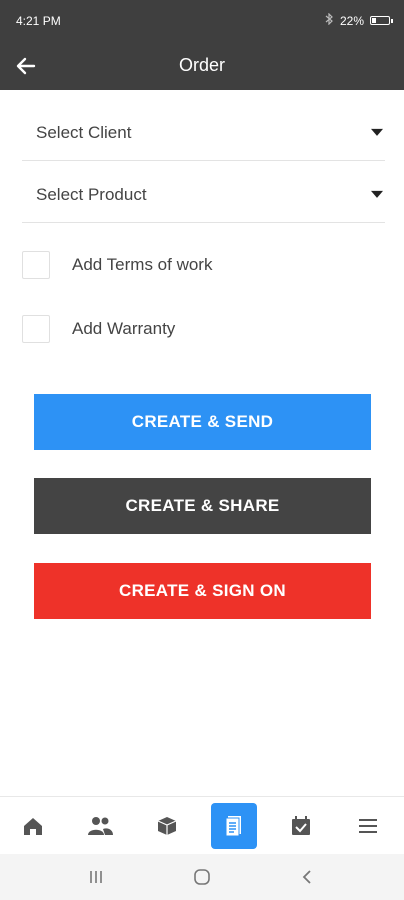 The height and width of the screenshot is (900, 404). What do you see at coordinates (33, 826) in the screenshot?
I see `home-icon` at bounding box center [33, 826].